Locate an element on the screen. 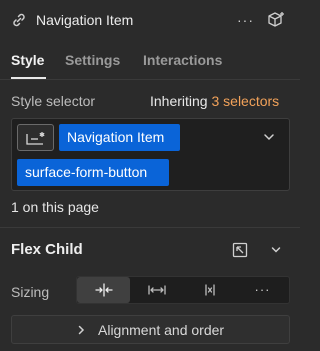 The image size is (320, 351). inheriting-info: Inheriting 3 selectors is located at coordinates (214, 101).